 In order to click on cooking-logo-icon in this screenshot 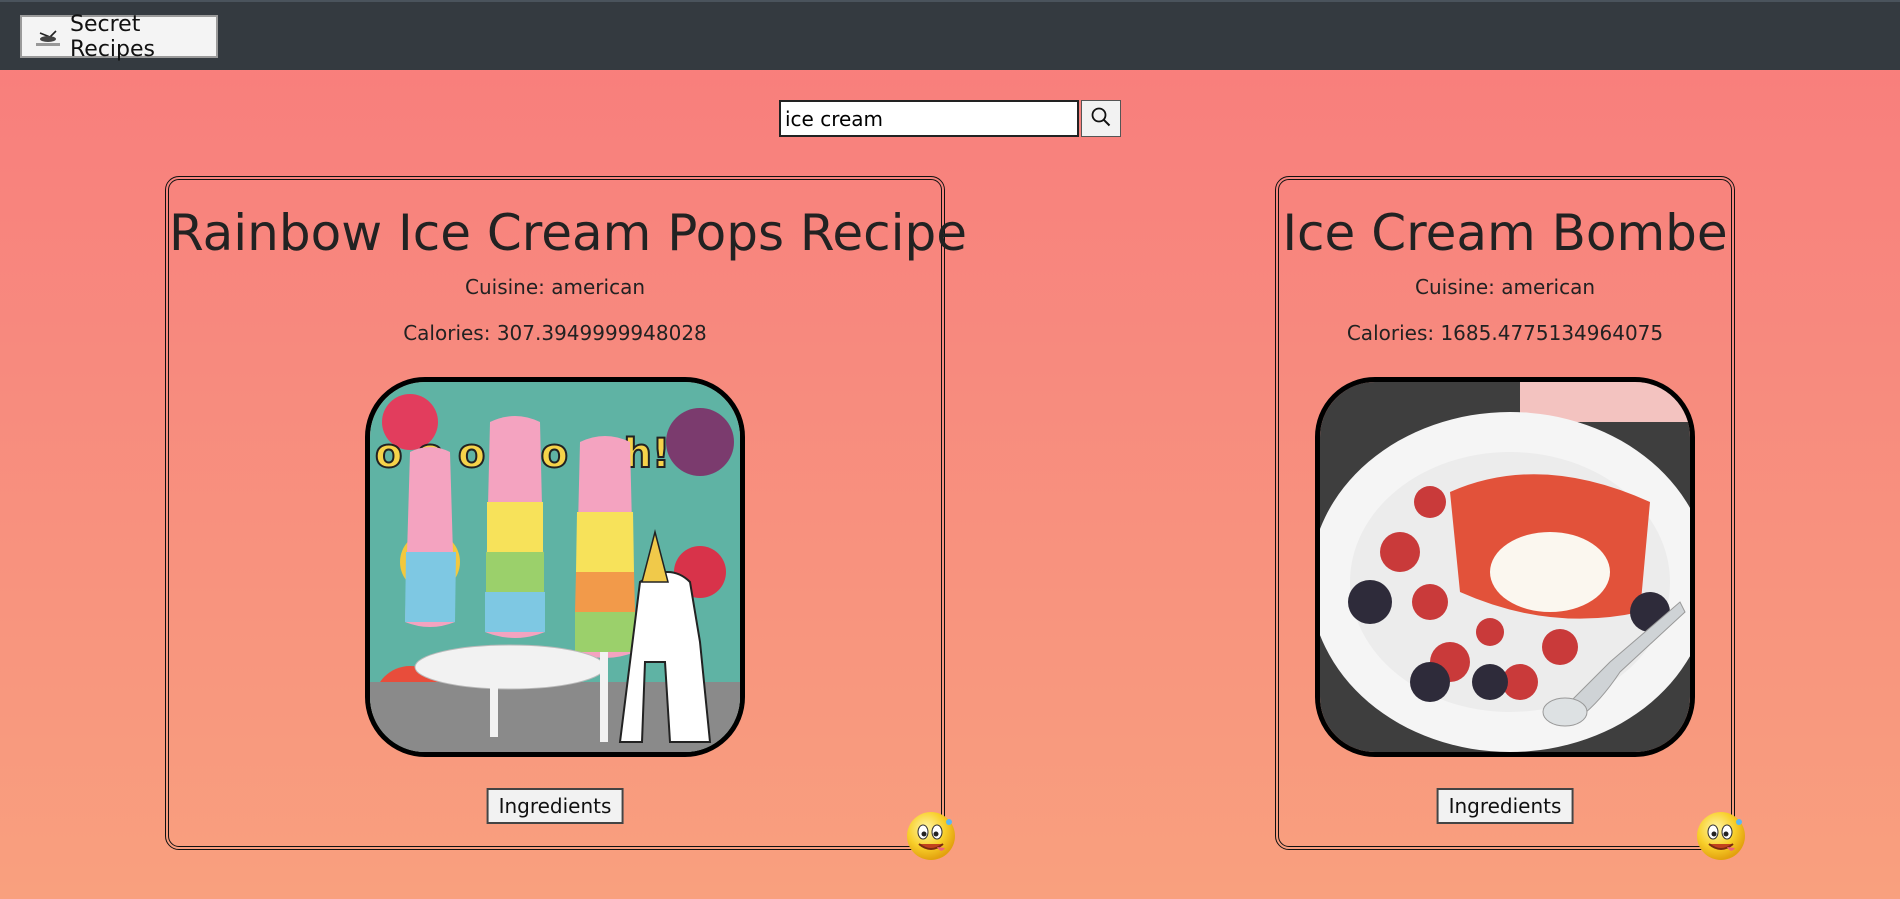, I will do `click(48, 37)`.